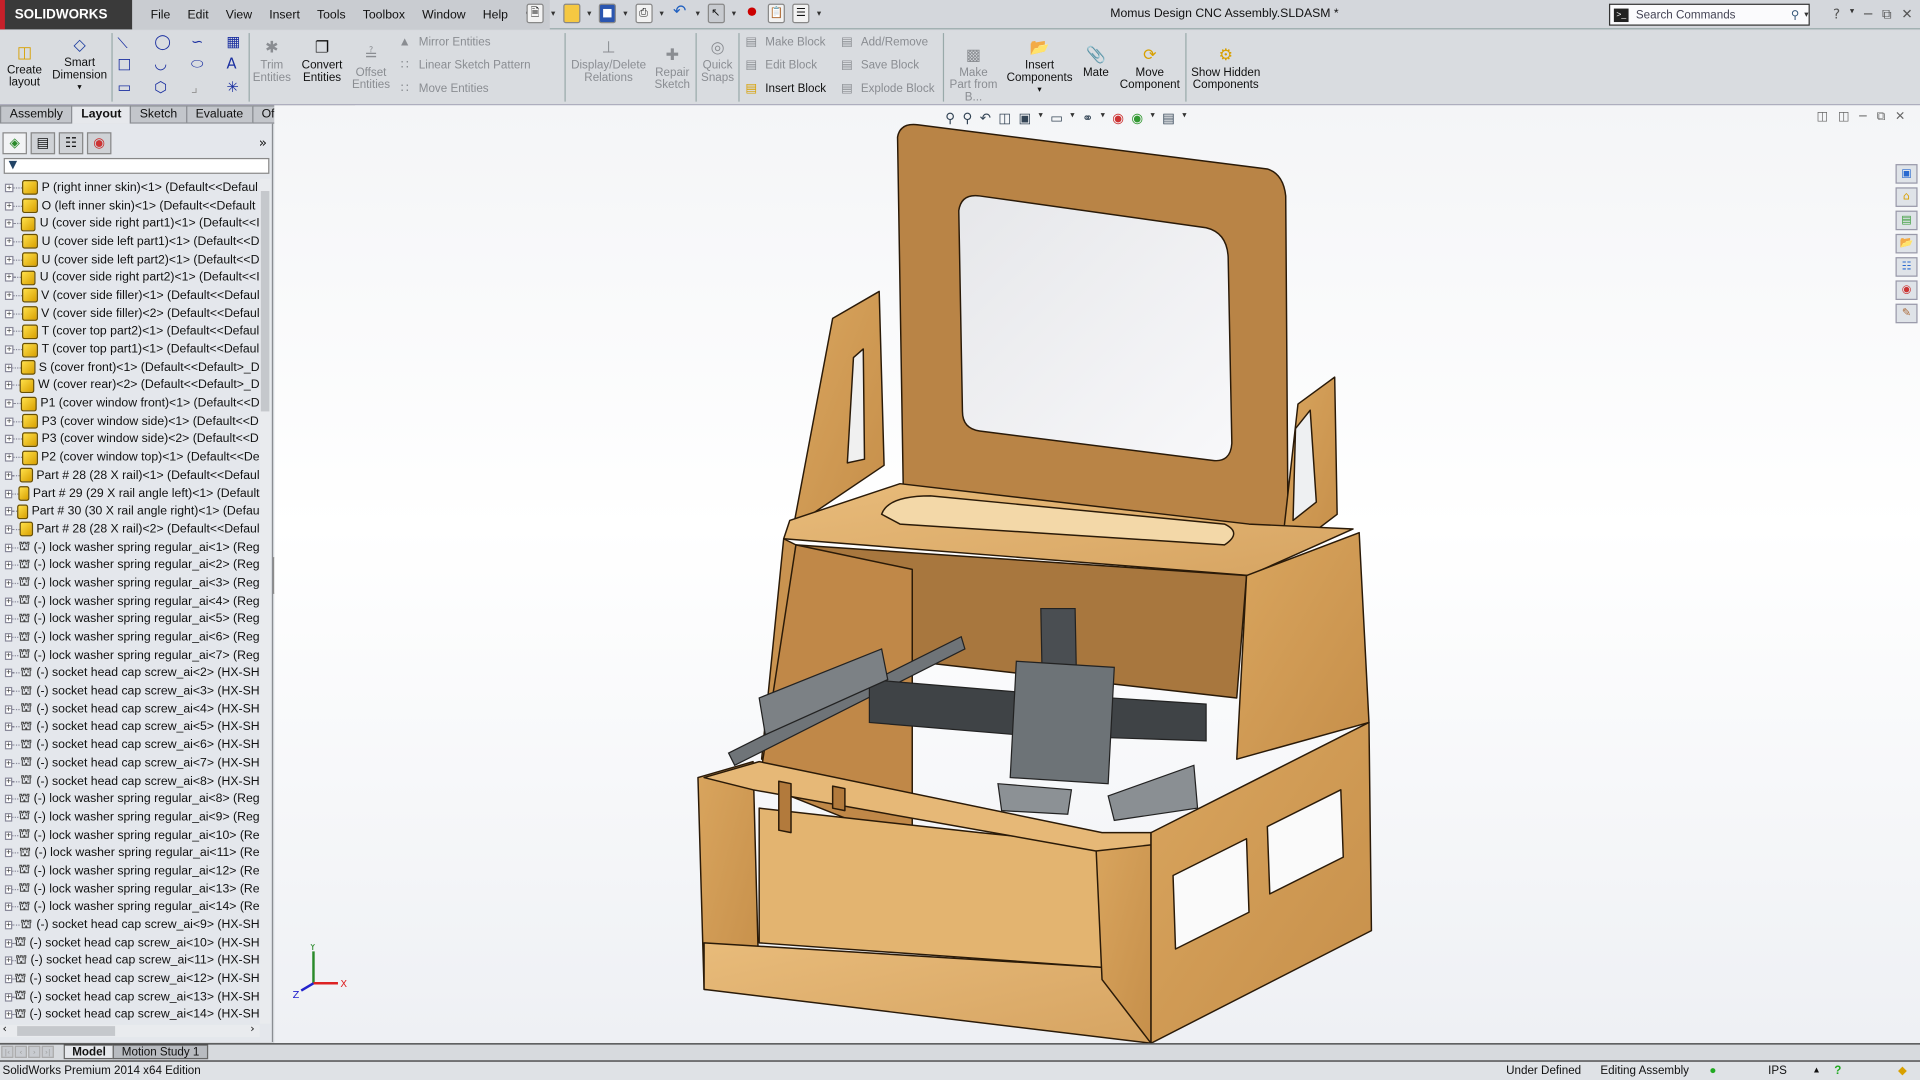 The width and height of the screenshot is (1920, 1080). What do you see at coordinates (130, 386) in the screenshot?
I see `tree-item: + W (cover rear)<2> (Default<<Default>_D` at bounding box center [130, 386].